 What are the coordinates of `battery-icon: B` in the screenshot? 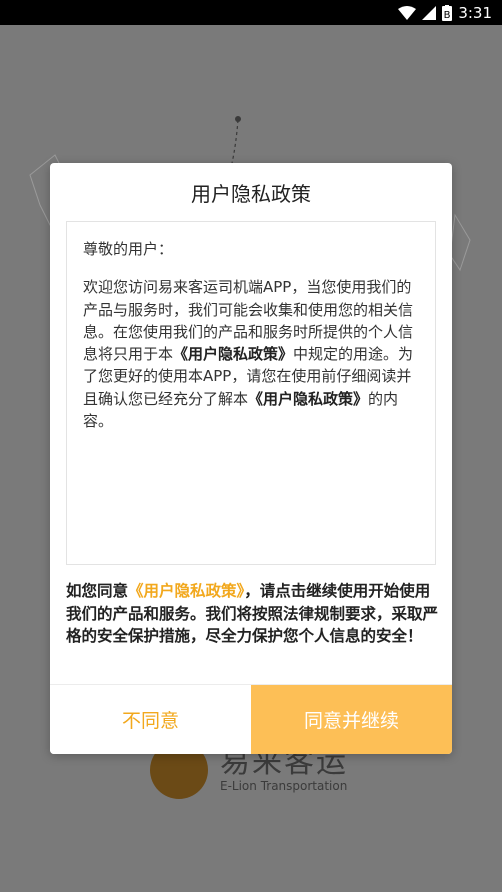 It's located at (447, 12).